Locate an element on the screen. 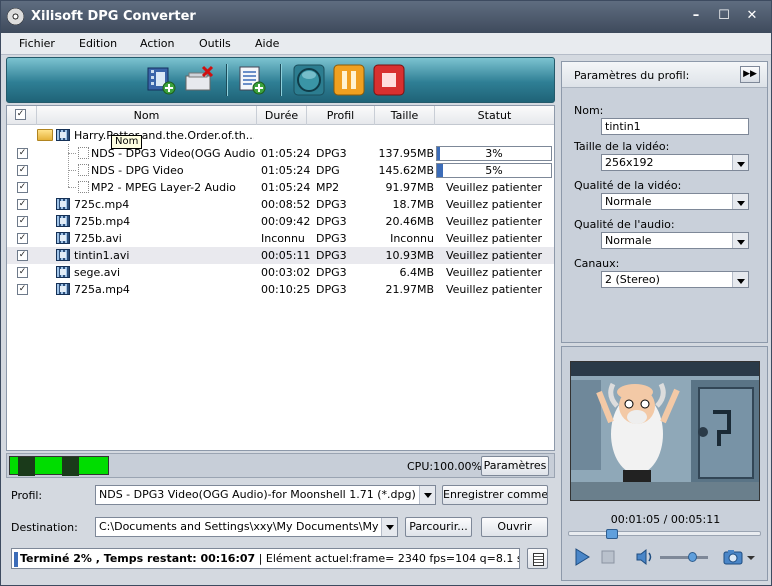 The image size is (772, 586). camera-icon is located at coordinates (739, 557).